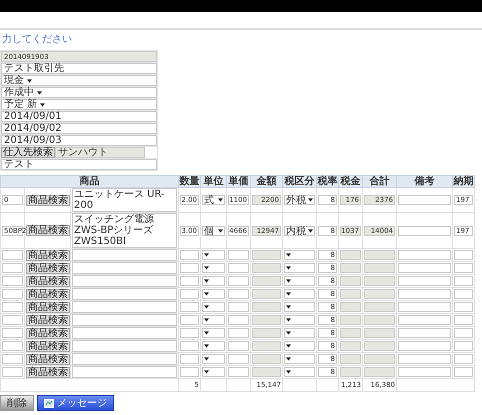  I want to click on tax-type-dropdown: 内税, so click(299, 231).